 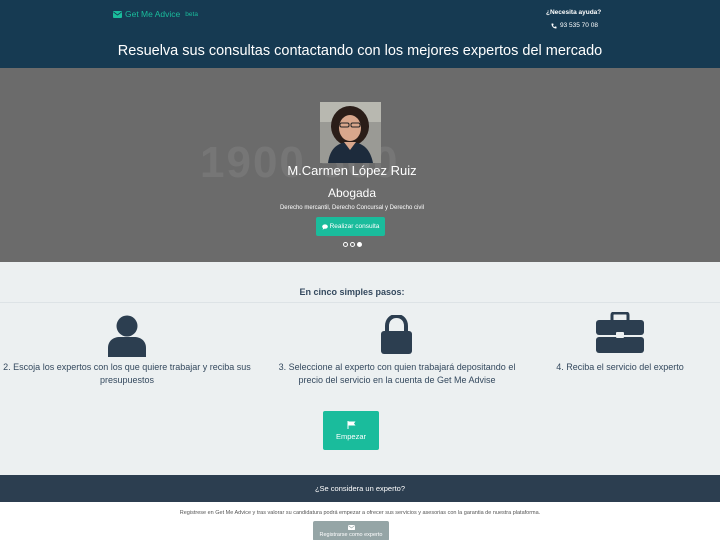 I want to click on user-icon, so click(x=127, y=336).